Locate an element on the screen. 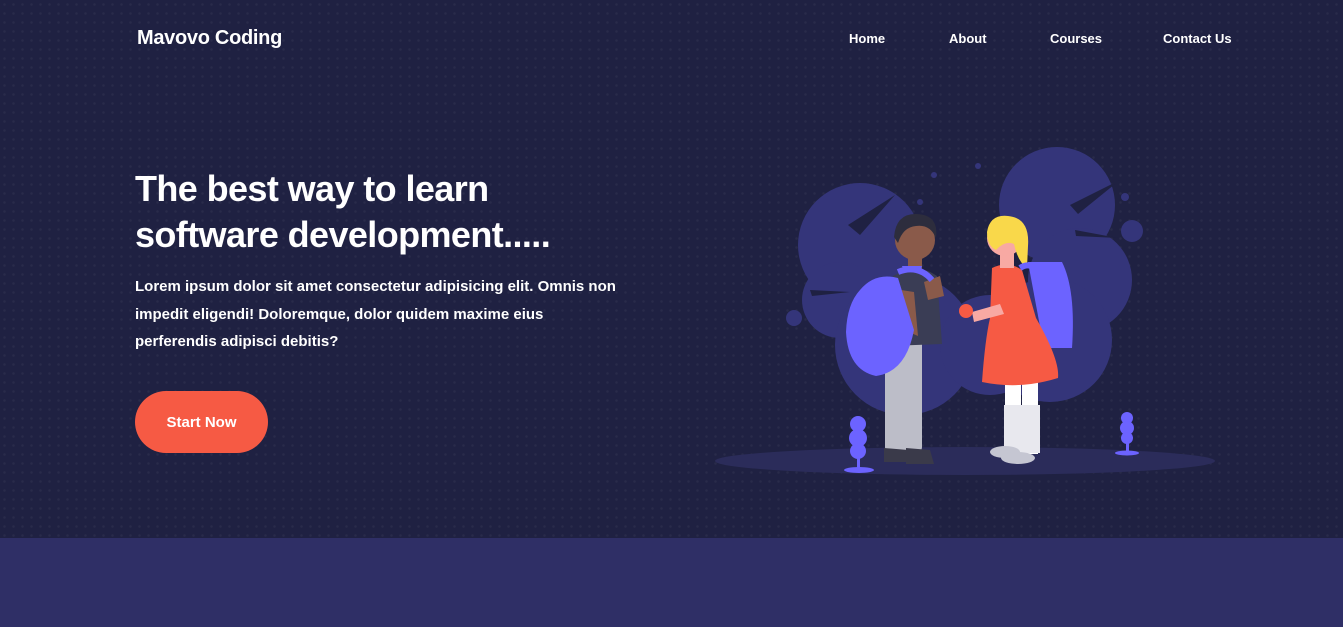 This screenshot has height=627, width=1343. main-nav: Home About Courses Contact Us is located at coordinates (671, 41).